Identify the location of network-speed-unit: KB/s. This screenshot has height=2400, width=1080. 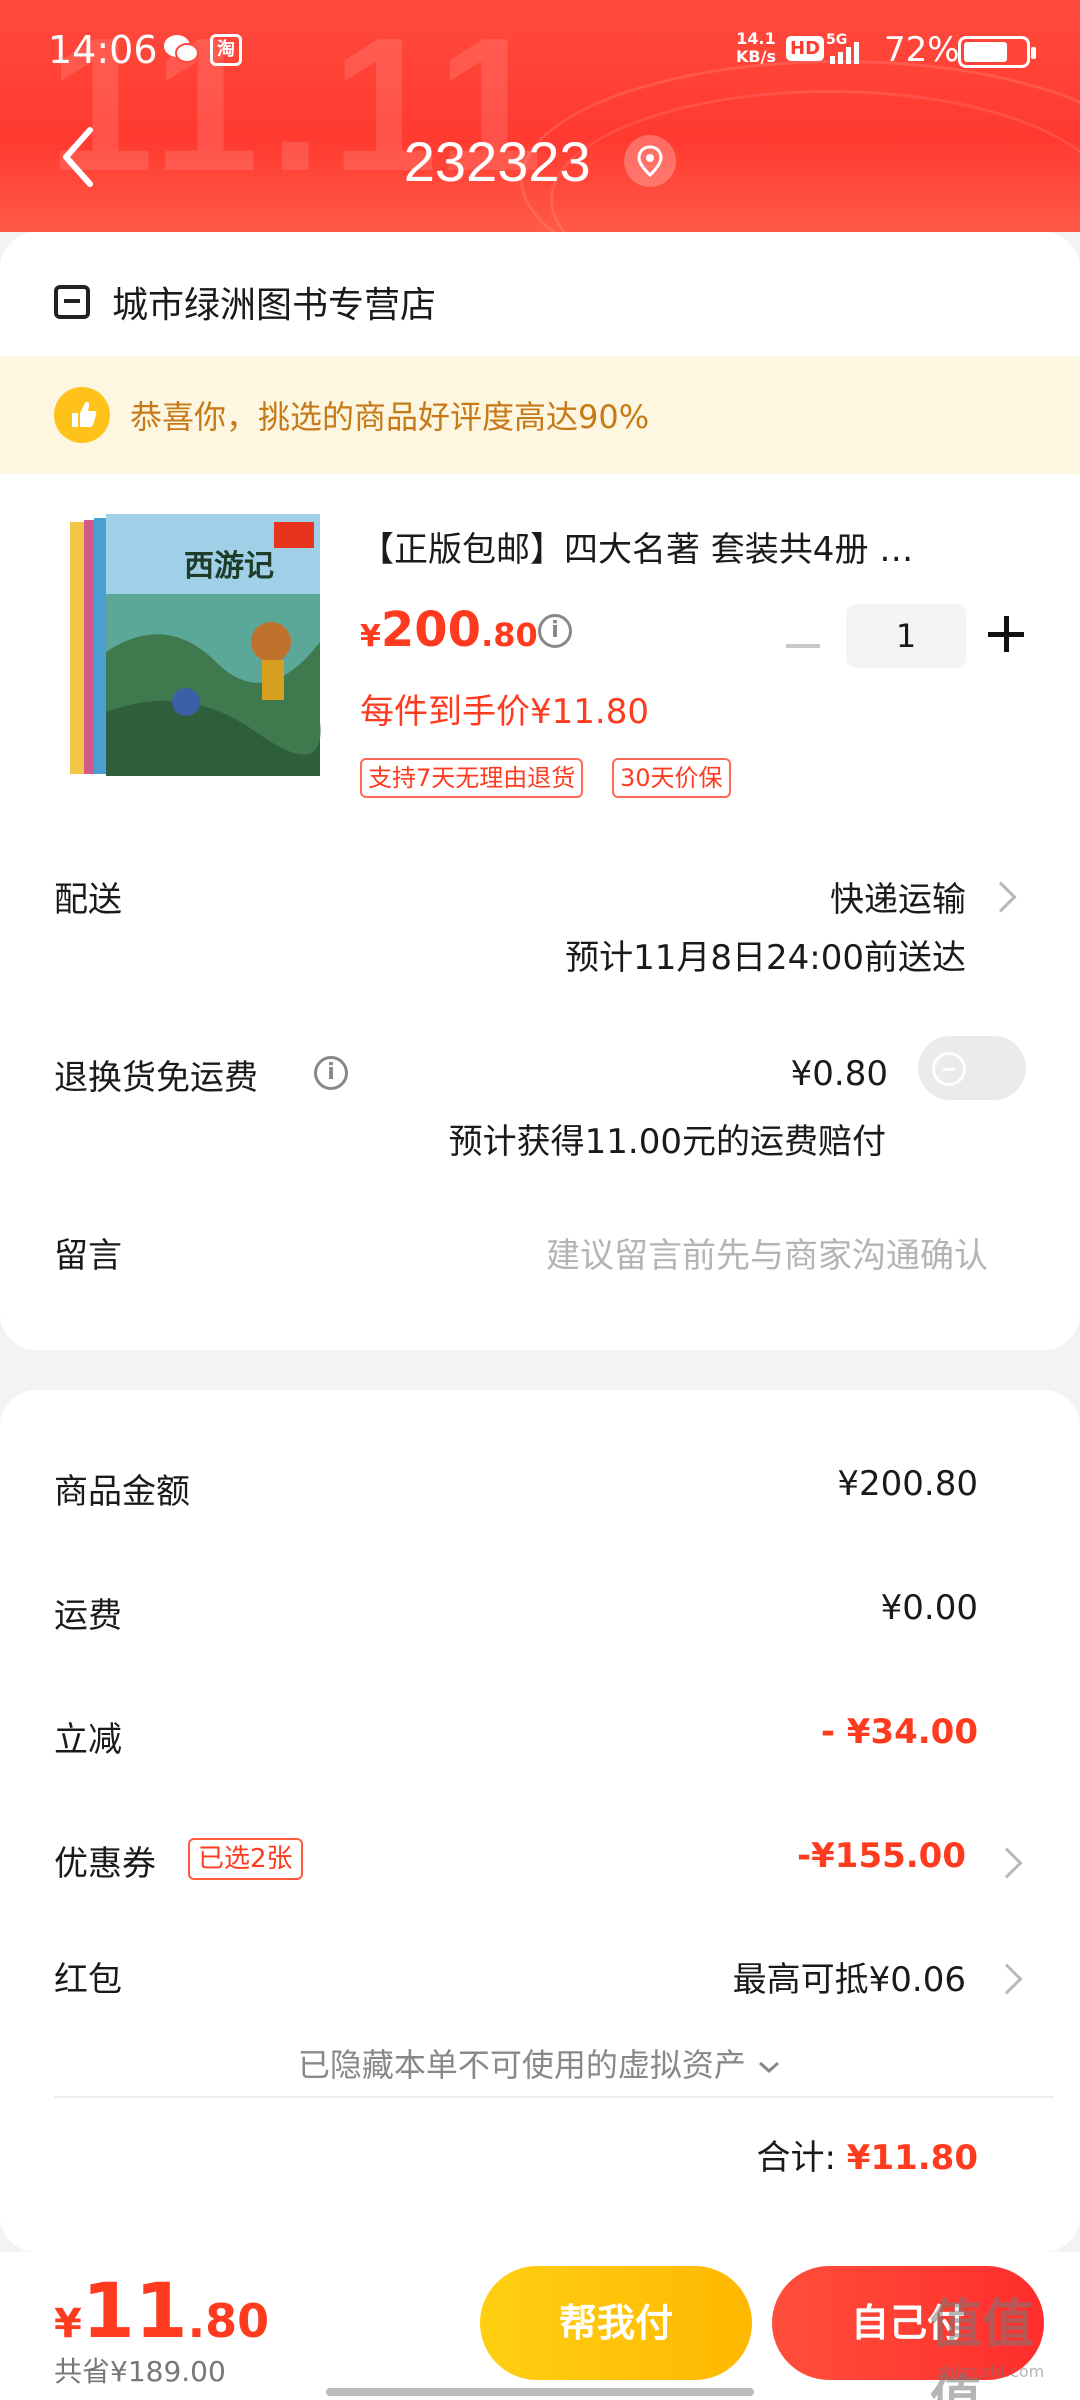
(756, 56).